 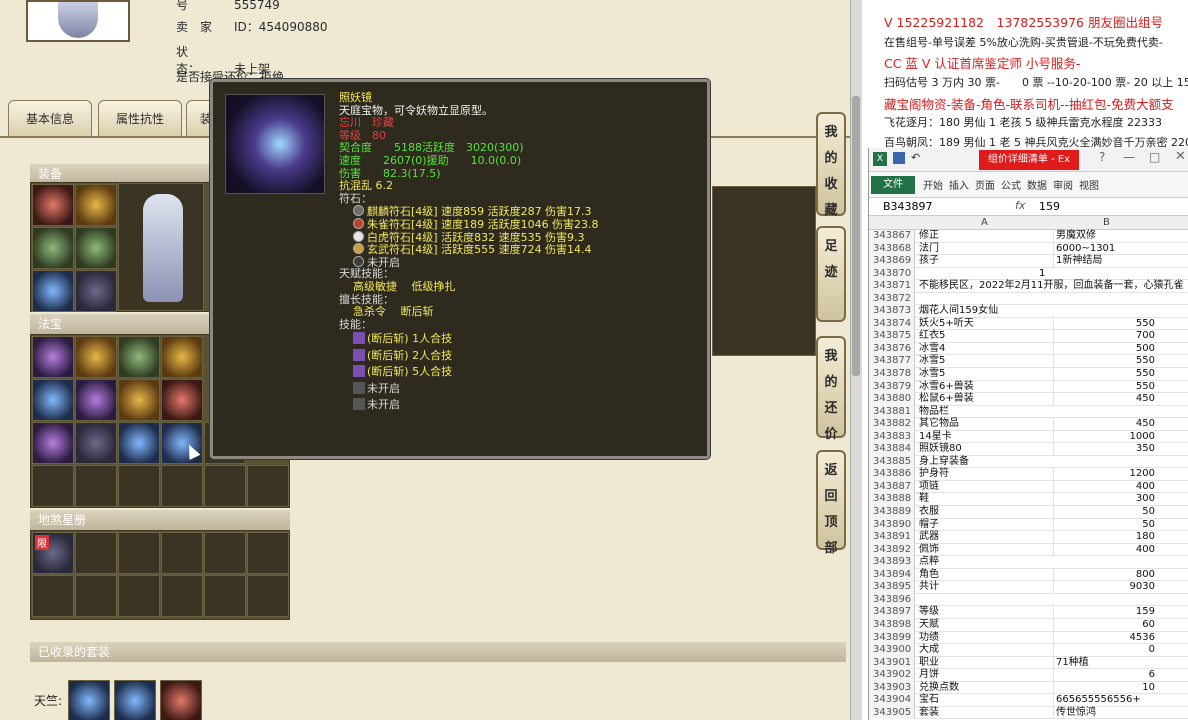 What do you see at coordinates (985, 612) in the screenshot?
I see `cell-a: 等级` at bounding box center [985, 612].